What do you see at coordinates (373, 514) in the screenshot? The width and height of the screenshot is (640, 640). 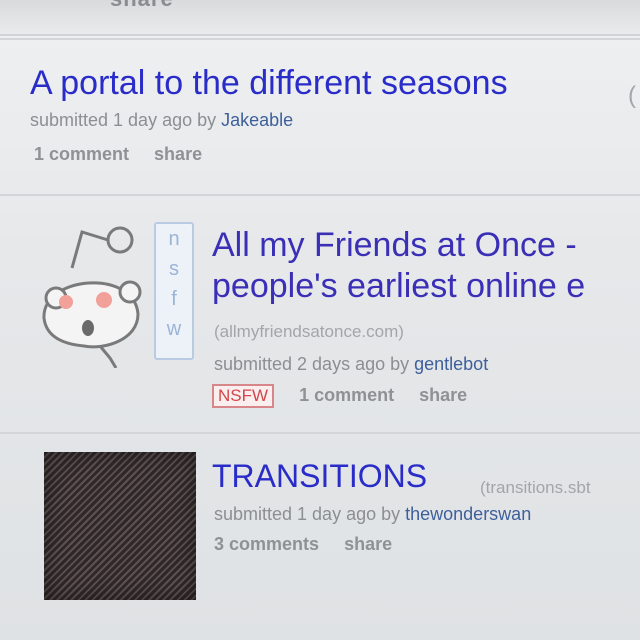 I see `post-tagline: submitted 1 day ago by thewonderswan` at bounding box center [373, 514].